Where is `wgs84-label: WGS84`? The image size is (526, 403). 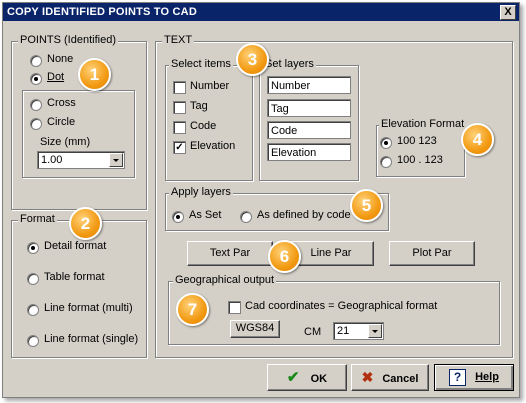 wgs84-label: WGS84 is located at coordinates (255, 328).